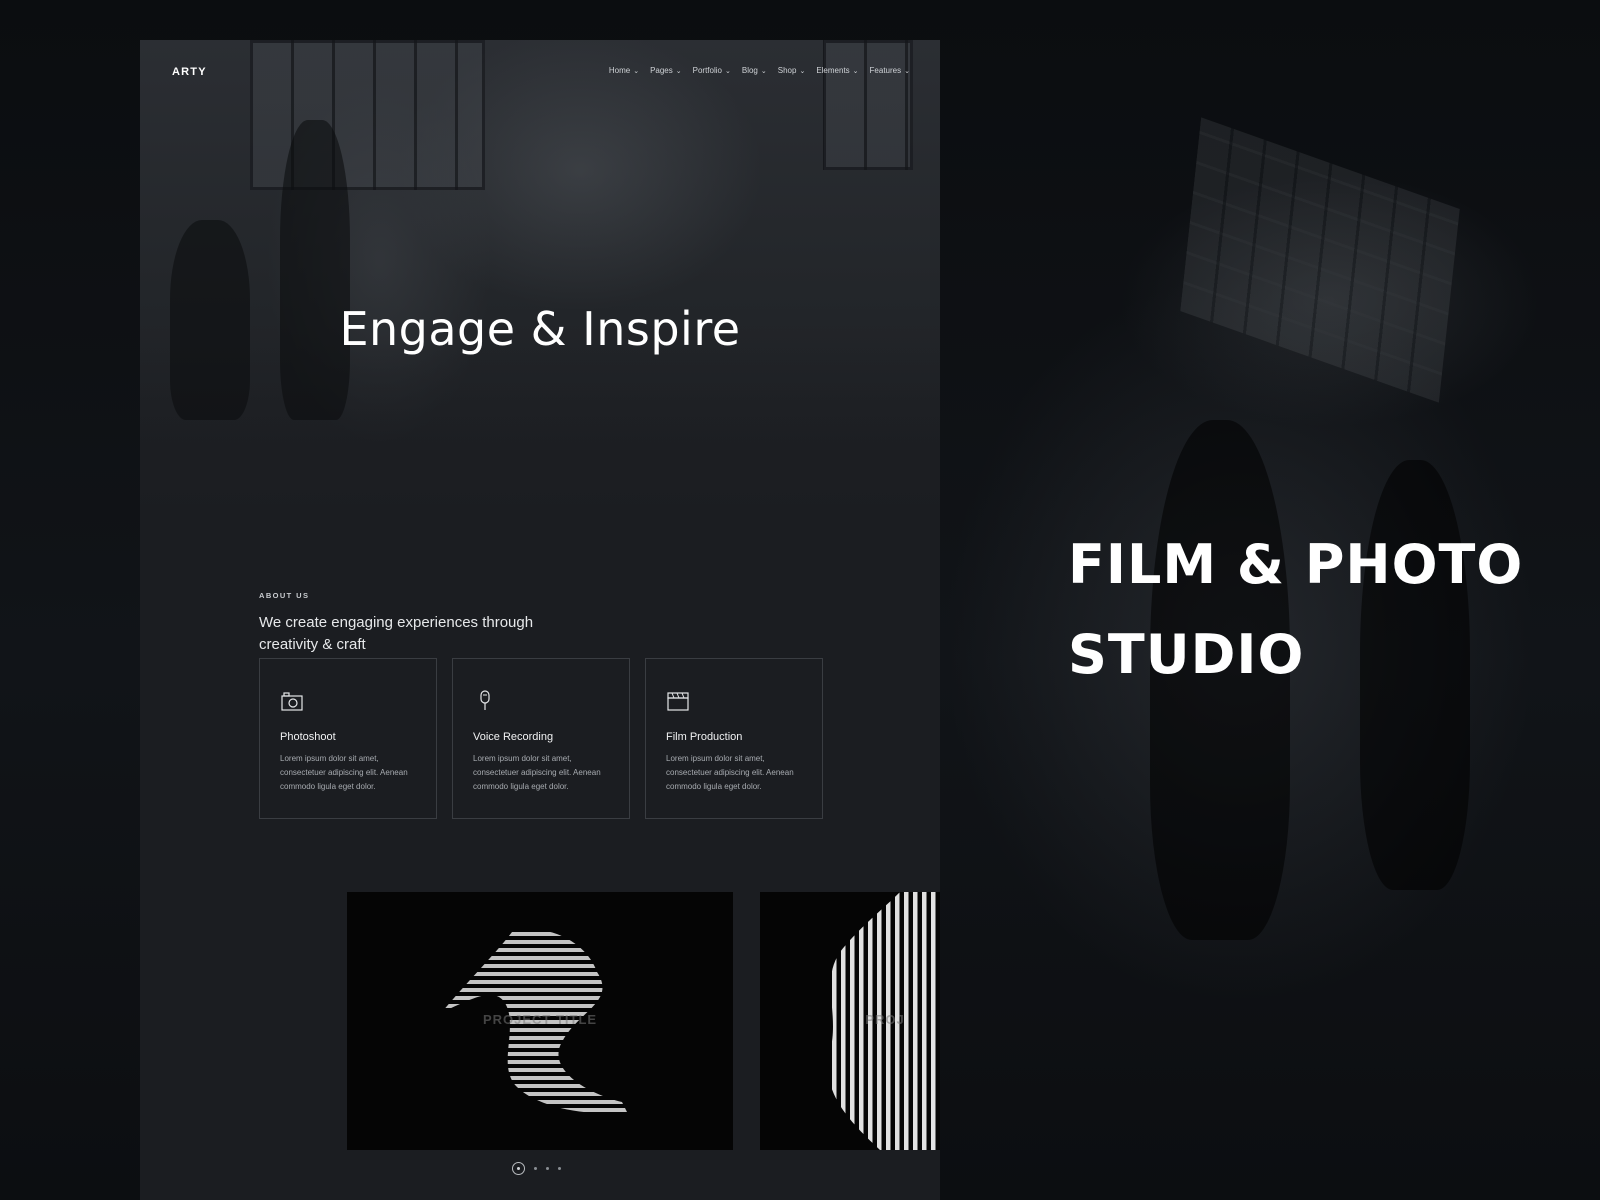 The image size is (1600, 1200). Describe the element at coordinates (308, 737) in the screenshot. I see `card-title: Photoshoot` at that location.